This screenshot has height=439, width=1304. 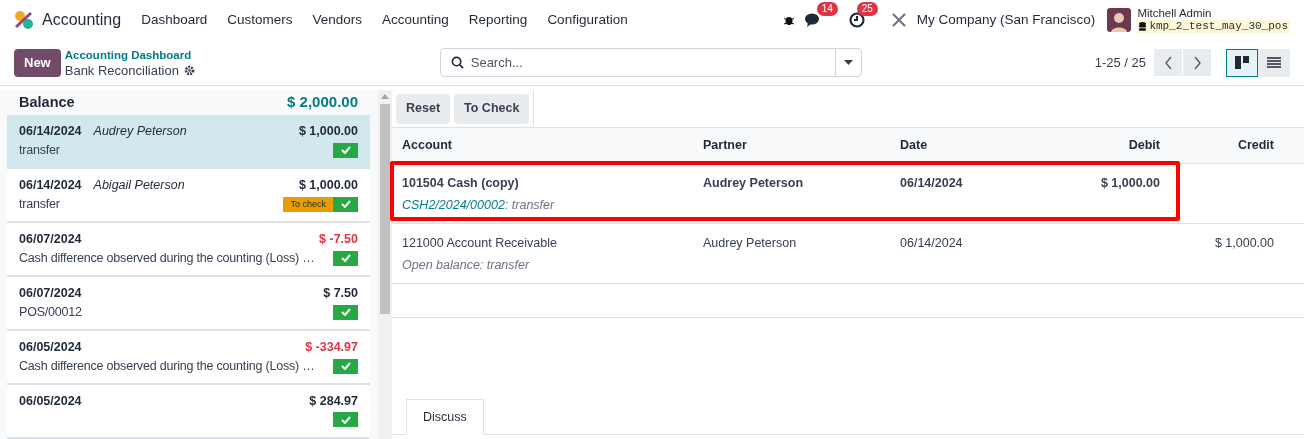 I want to click on activity-count-badge: 25, so click(x=867, y=9).